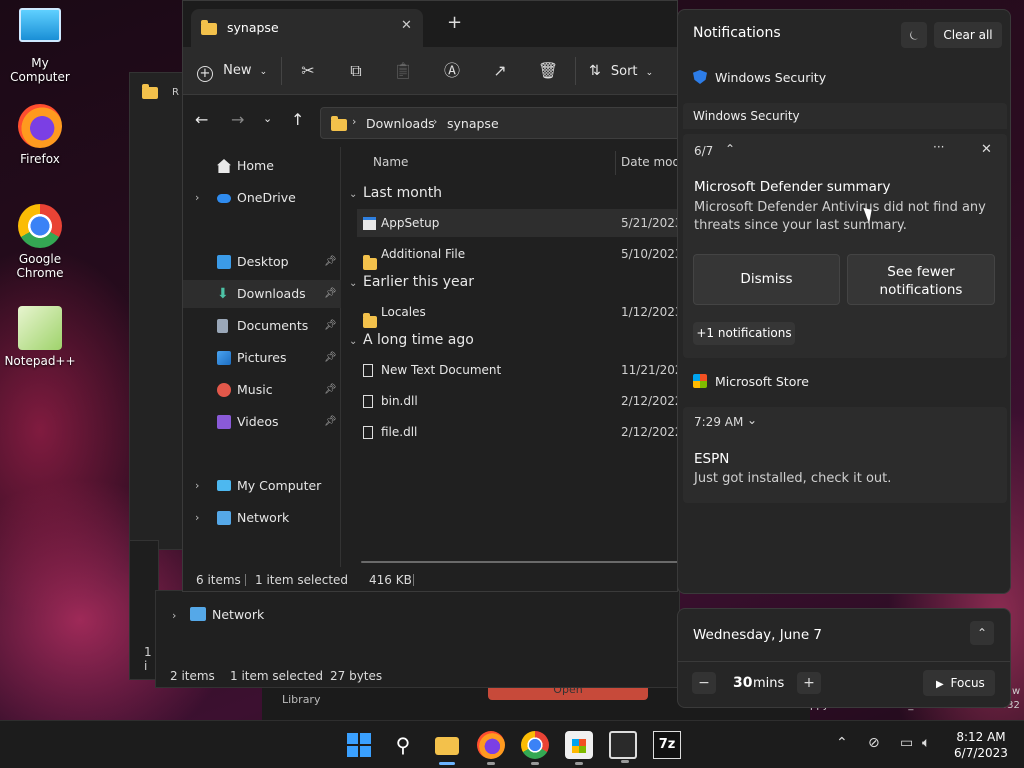  Describe the element at coordinates (986, 149) in the screenshot. I see `close-icon: ✕` at that location.